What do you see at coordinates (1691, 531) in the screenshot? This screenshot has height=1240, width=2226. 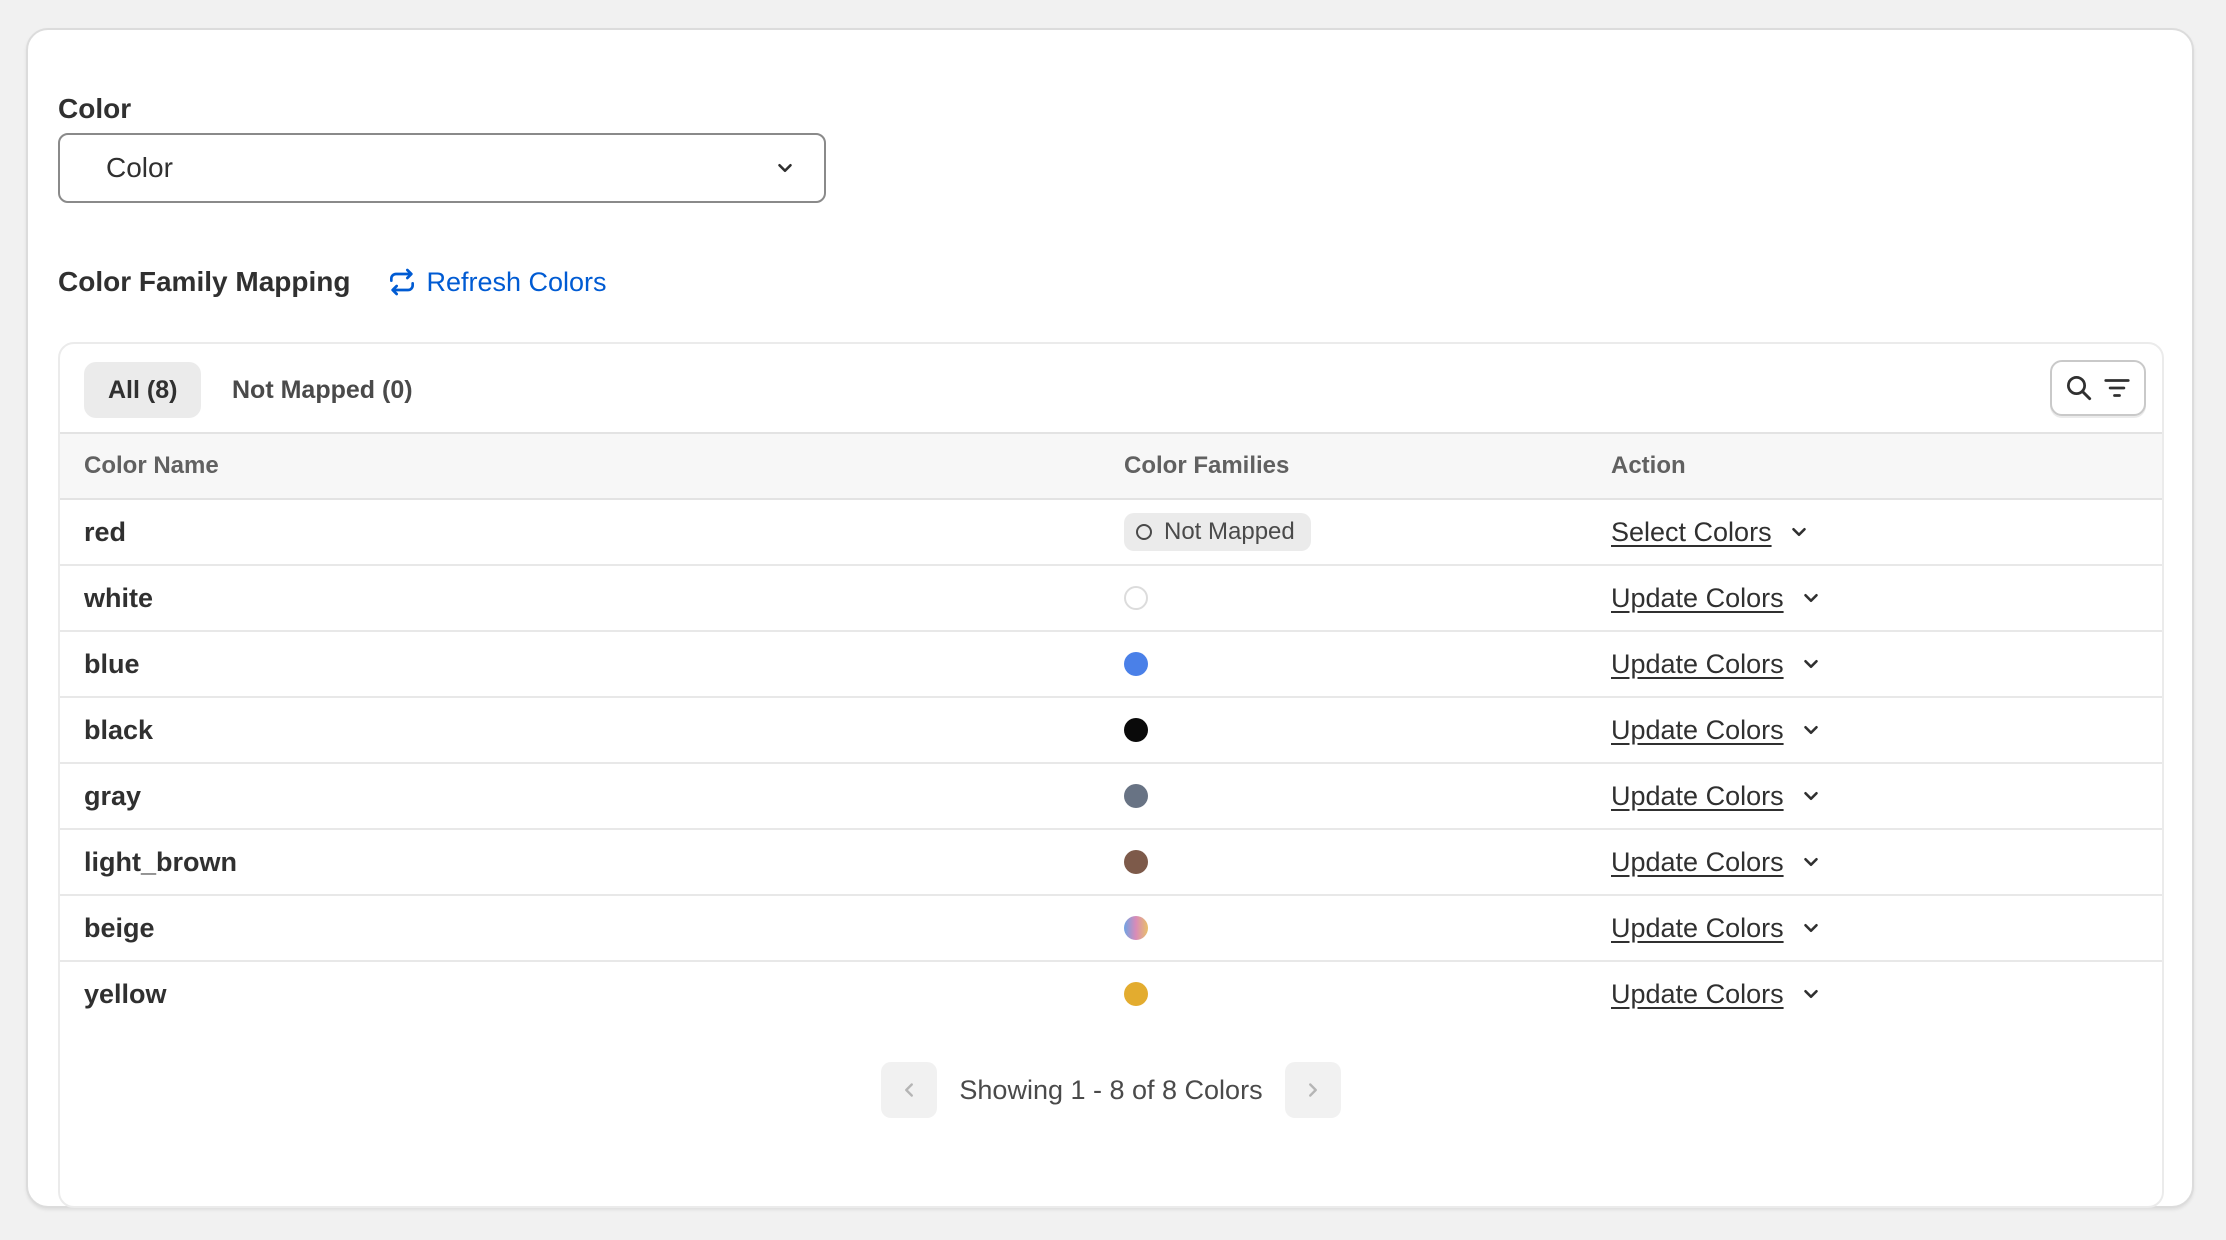 I see `action-label: Select Colors` at bounding box center [1691, 531].